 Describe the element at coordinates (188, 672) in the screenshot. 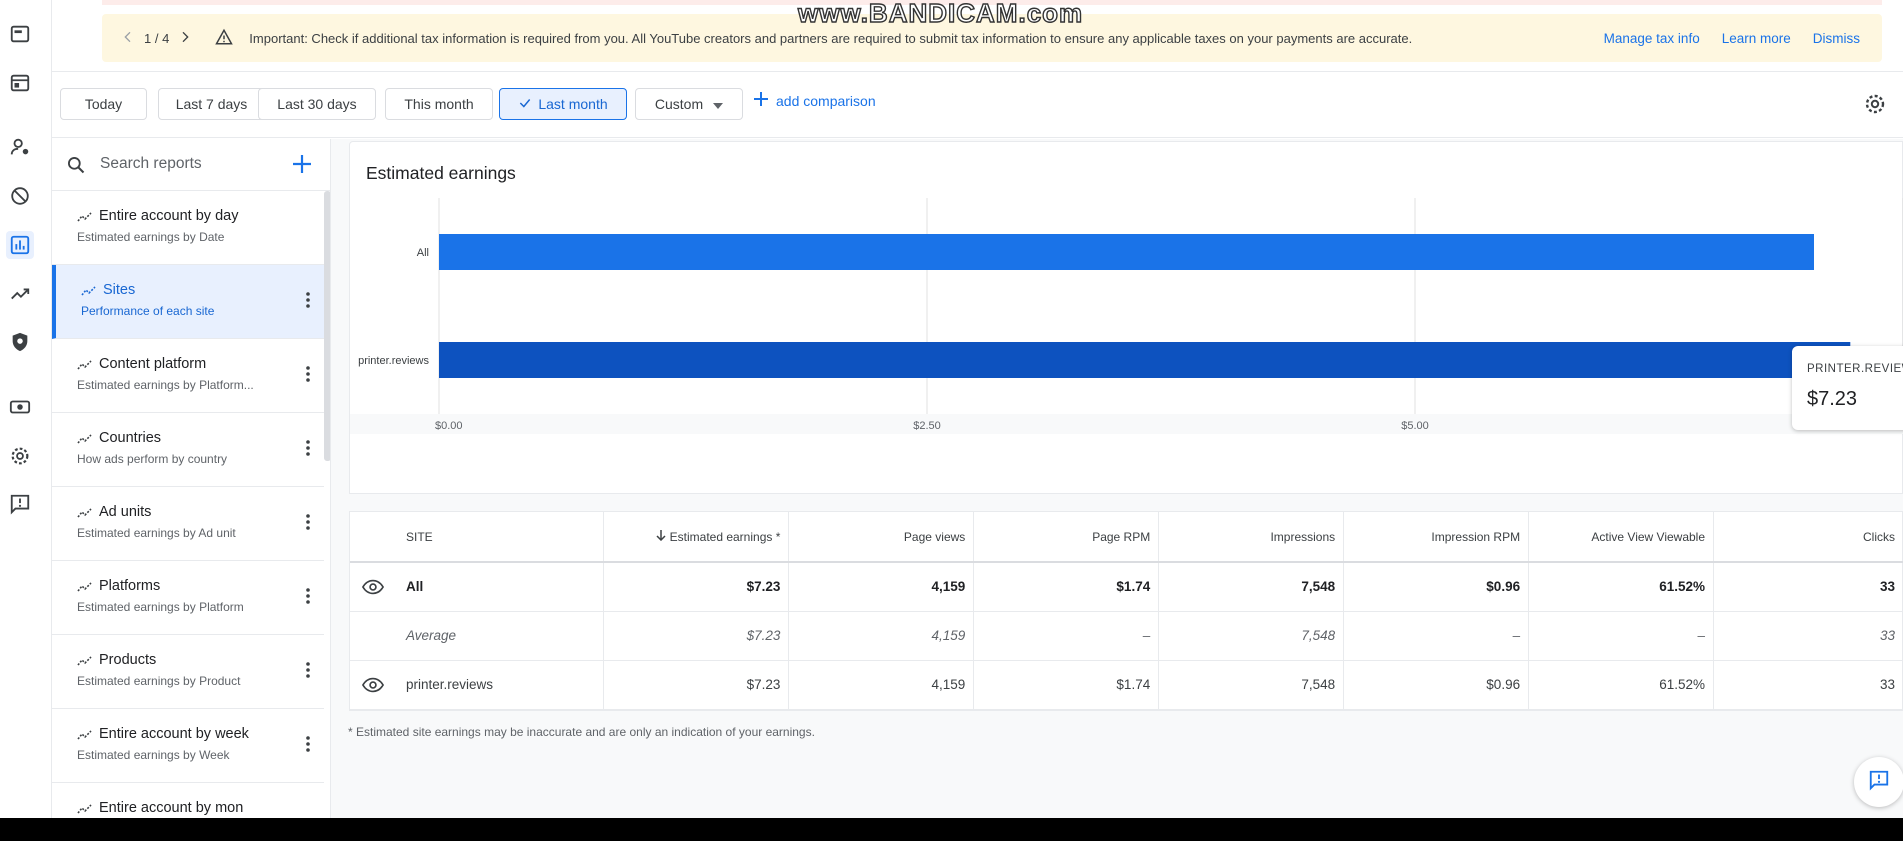

I see `sidebar-item-report: Products Estimated earnings by Product` at that location.